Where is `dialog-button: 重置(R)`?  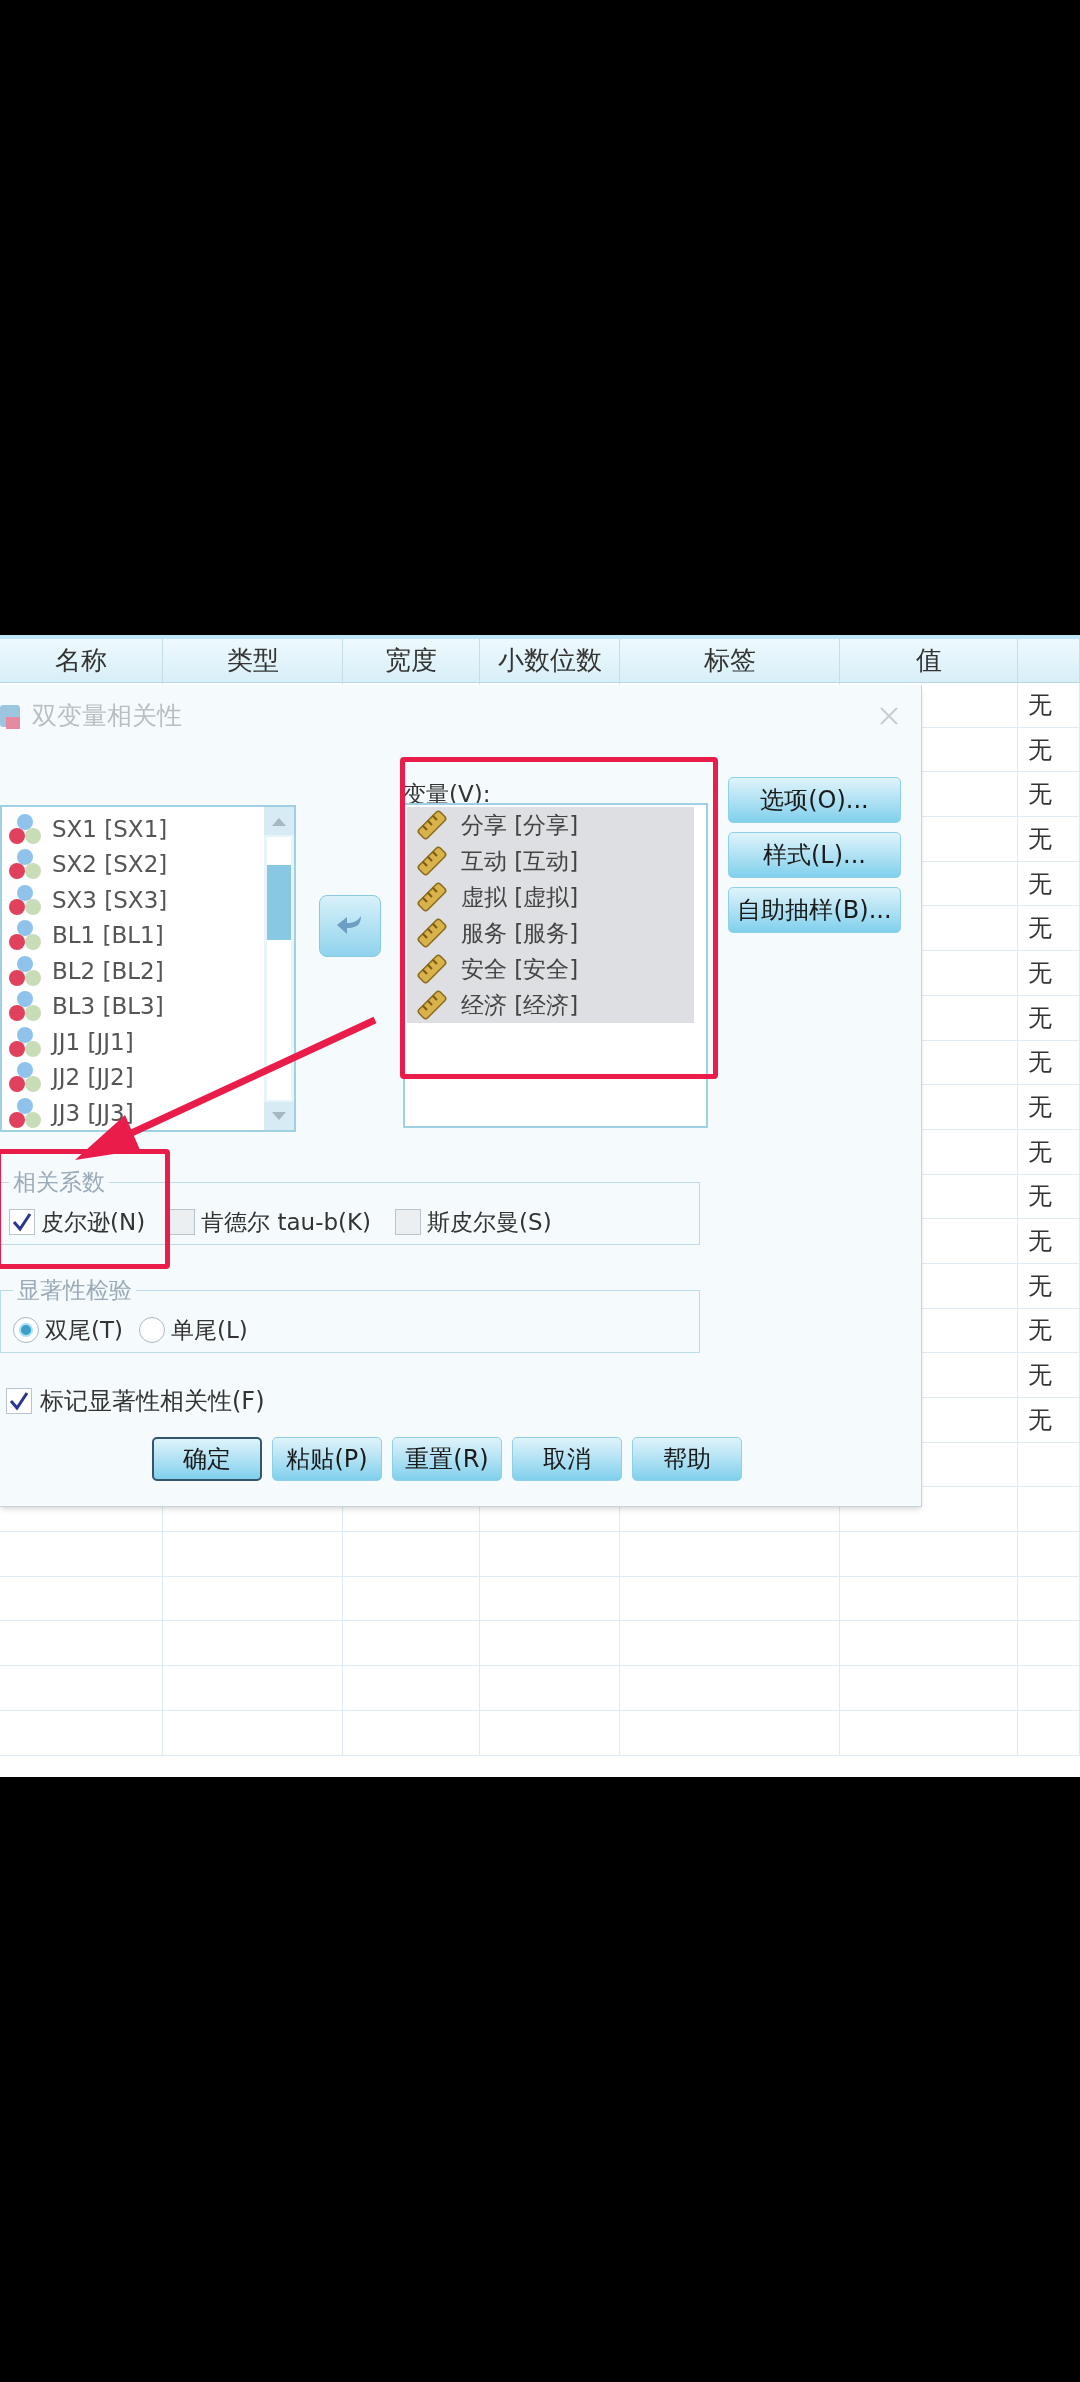
dialog-button: 重置(R) is located at coordinates (447, 1459).